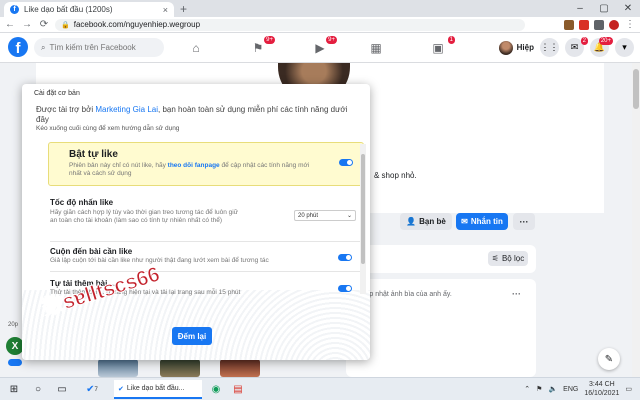 This screenshot has height=400, width=640. What do you see at coordinates (552, 389) in the screenshot?
I see `volume-icon: 🔈` at bounding box center [552, 389].